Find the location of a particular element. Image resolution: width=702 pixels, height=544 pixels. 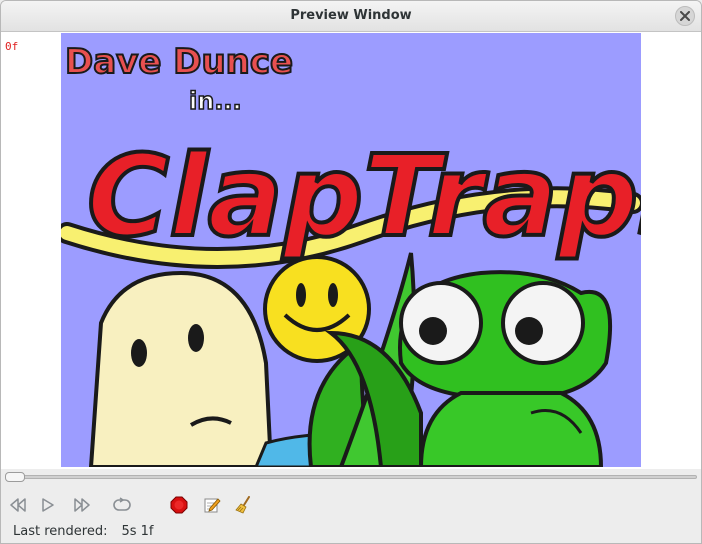

last-rendered-label: Last rendered: is located at coordinates (60, 531).